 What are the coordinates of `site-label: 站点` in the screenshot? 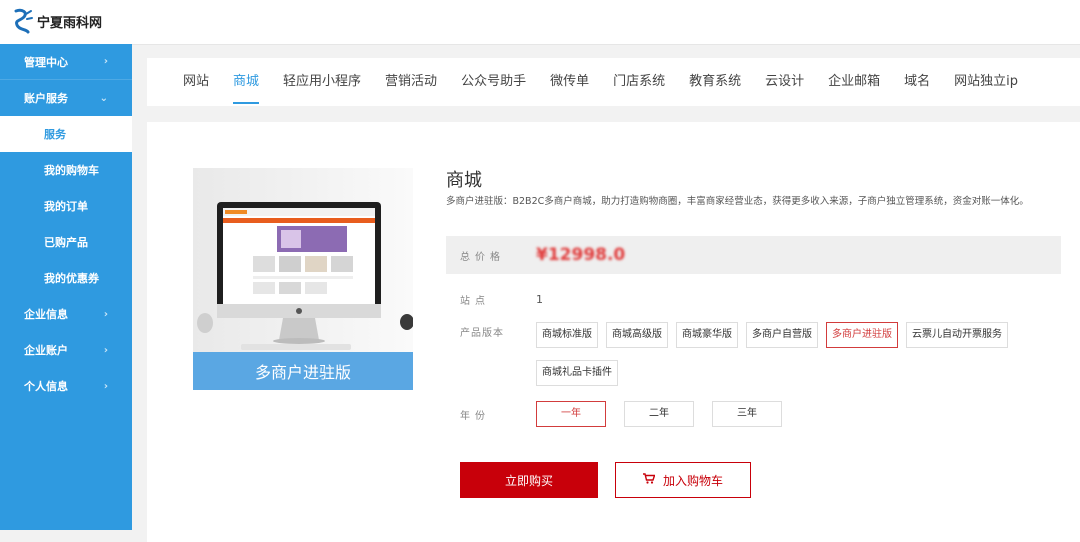 It's located at (475, 301).